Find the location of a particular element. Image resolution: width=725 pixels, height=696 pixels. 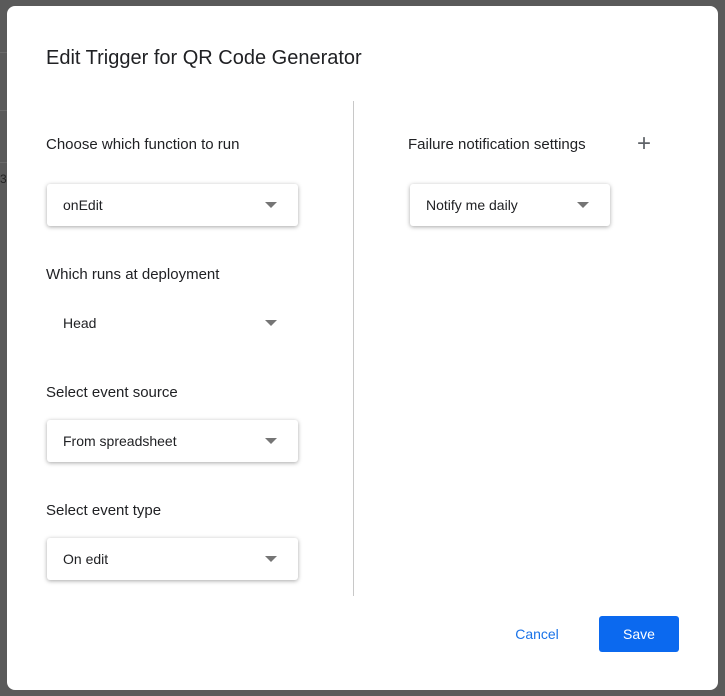

function-value: onEdit is located at coordinates (83, 205).